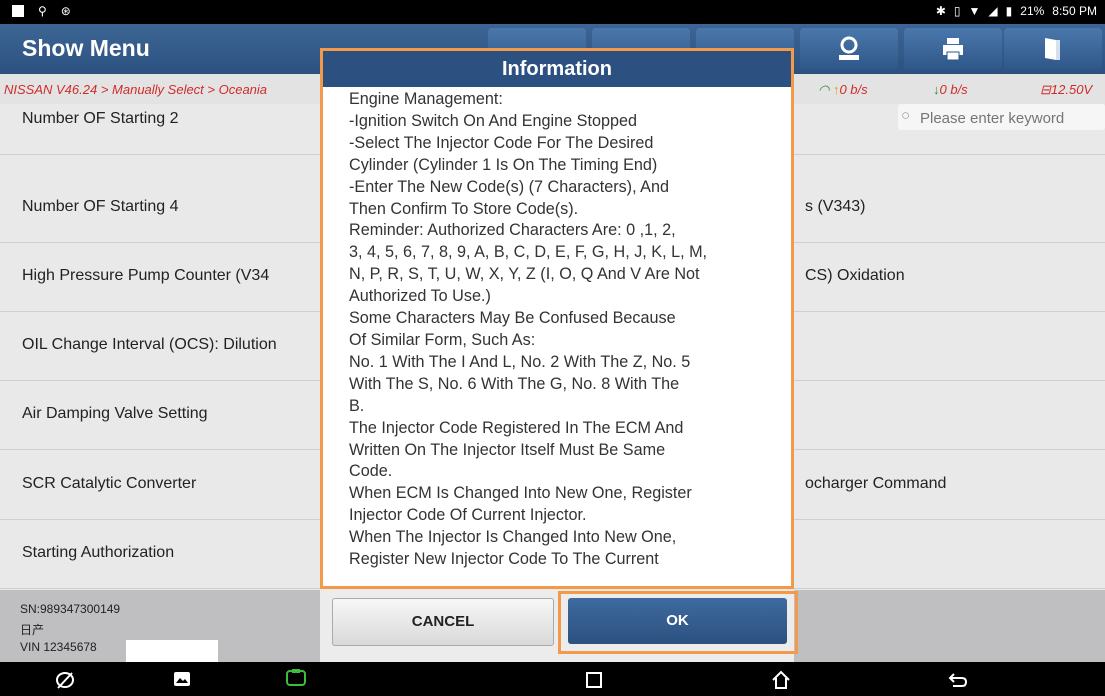 Image resolution: width=1105 pixels, height=696 pixels. Describe the element at coordinates (958, 680) in the screenshot. I see `back-icon` at that location.